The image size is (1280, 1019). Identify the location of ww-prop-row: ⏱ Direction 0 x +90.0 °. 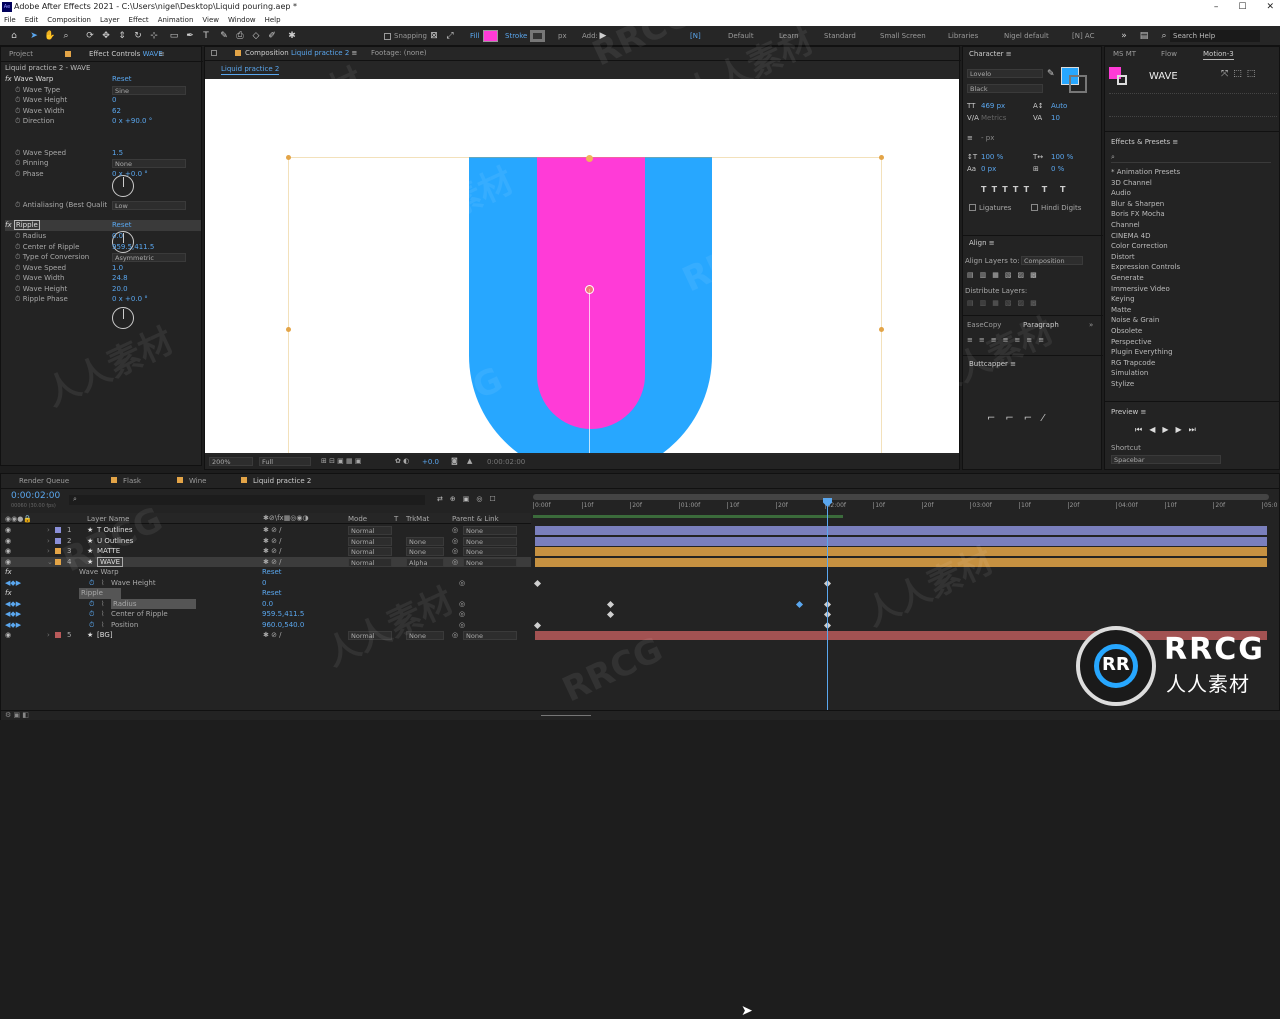
(108, 121).